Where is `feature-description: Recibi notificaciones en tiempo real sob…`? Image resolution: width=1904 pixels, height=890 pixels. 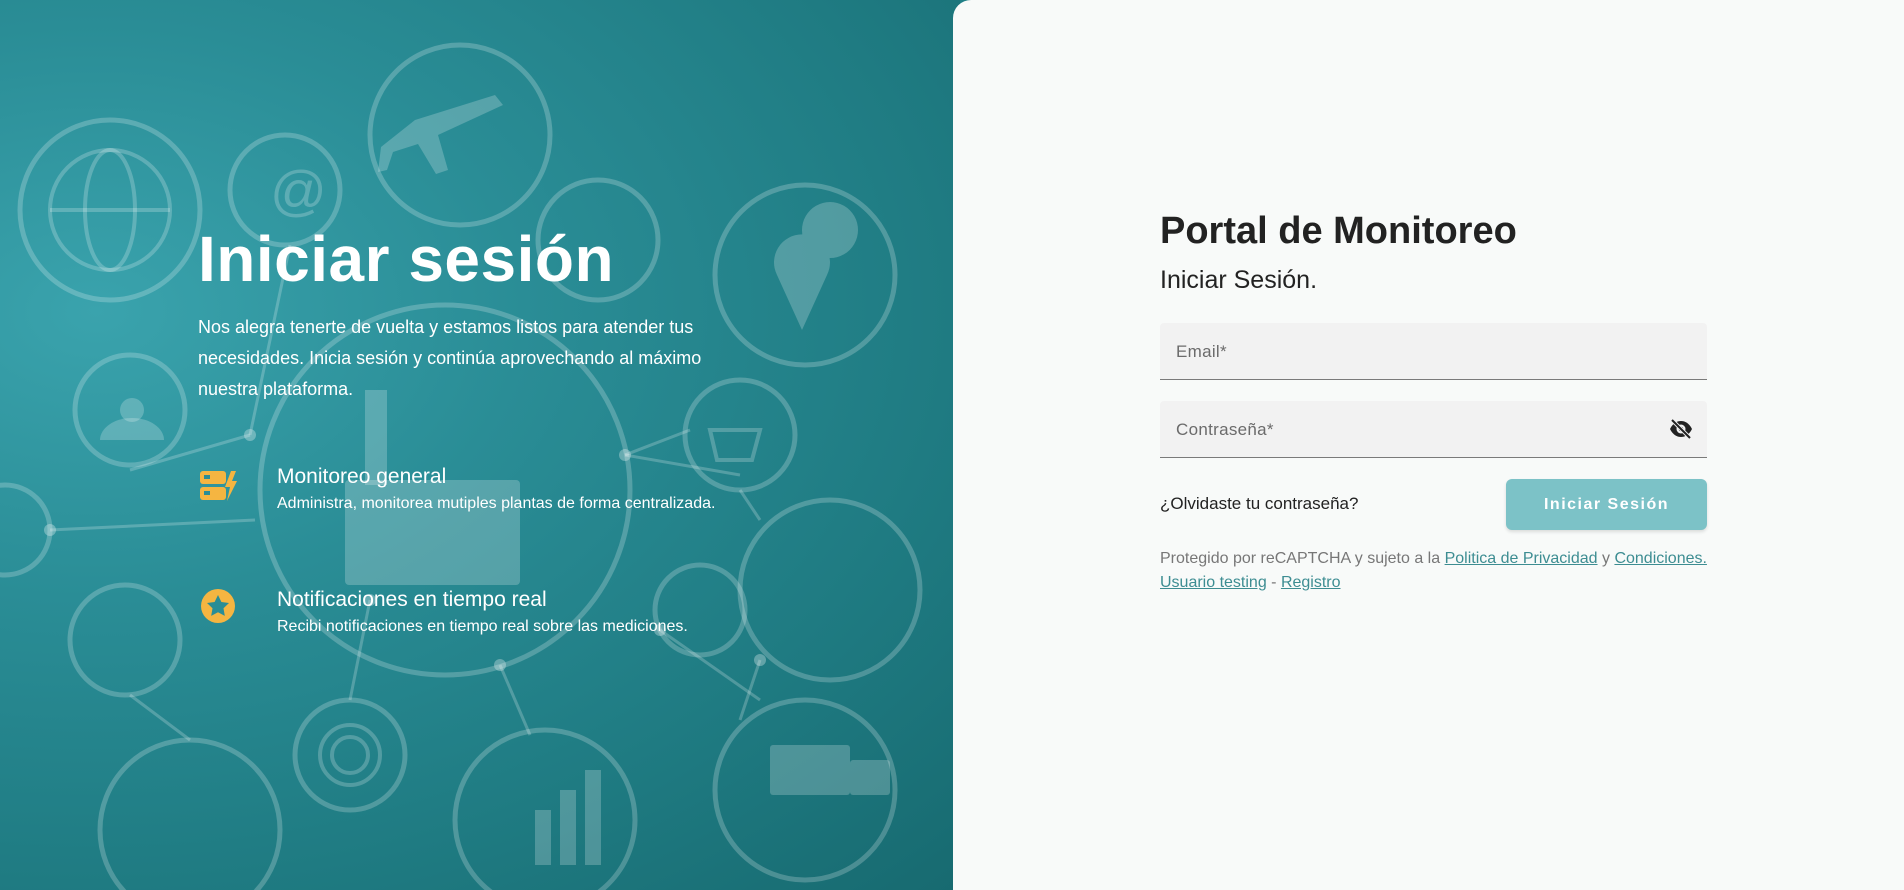
feature-description: Recibi notificaciones en tiempo real sob… is located at coordinates (482, 626).